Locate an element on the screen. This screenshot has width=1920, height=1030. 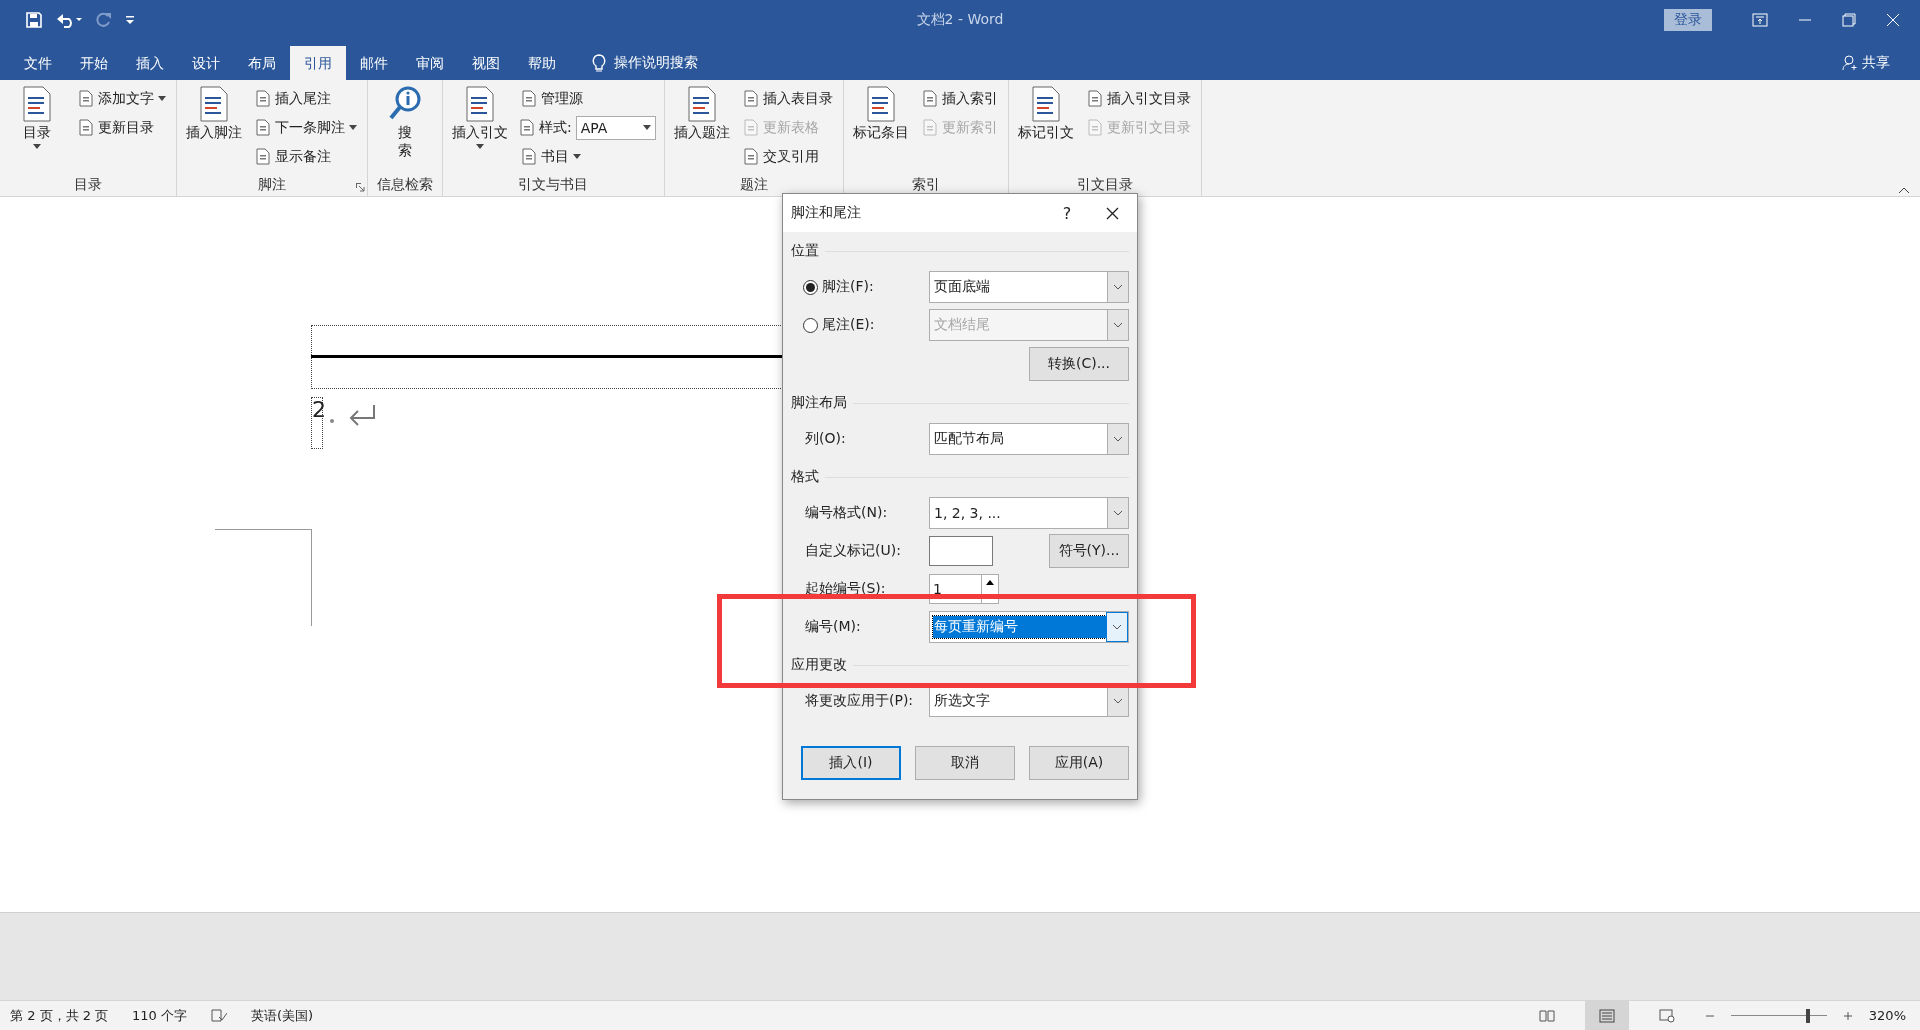
footnote-number: 2 is located at coordinates (317, 423).